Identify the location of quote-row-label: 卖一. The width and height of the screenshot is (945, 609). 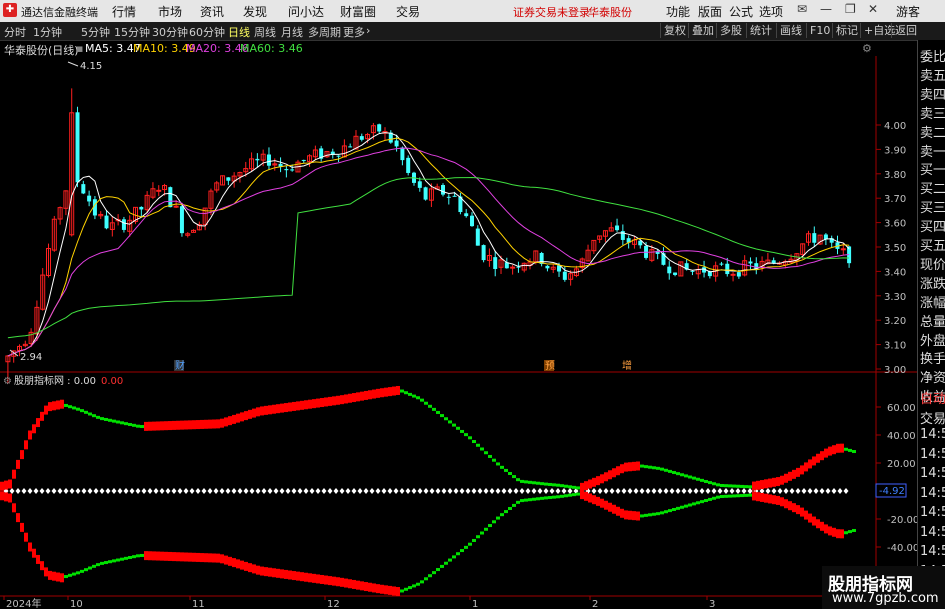
(932, 152).